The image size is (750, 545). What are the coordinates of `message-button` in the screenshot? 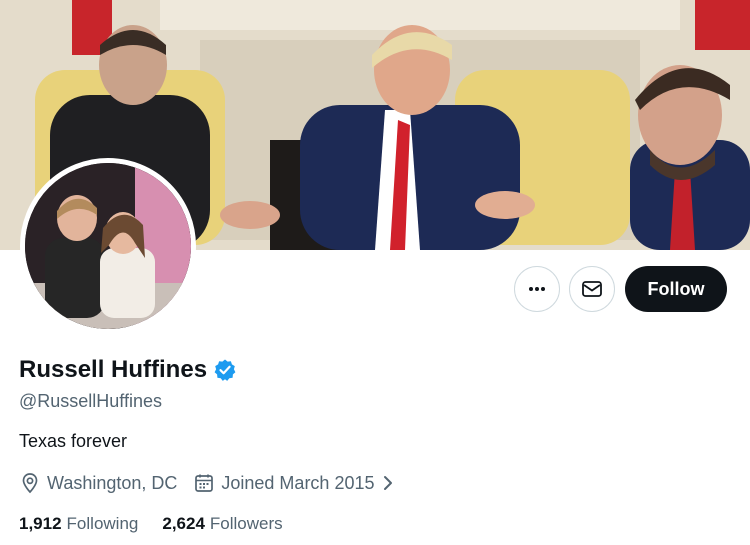 It's located at (592, 289).